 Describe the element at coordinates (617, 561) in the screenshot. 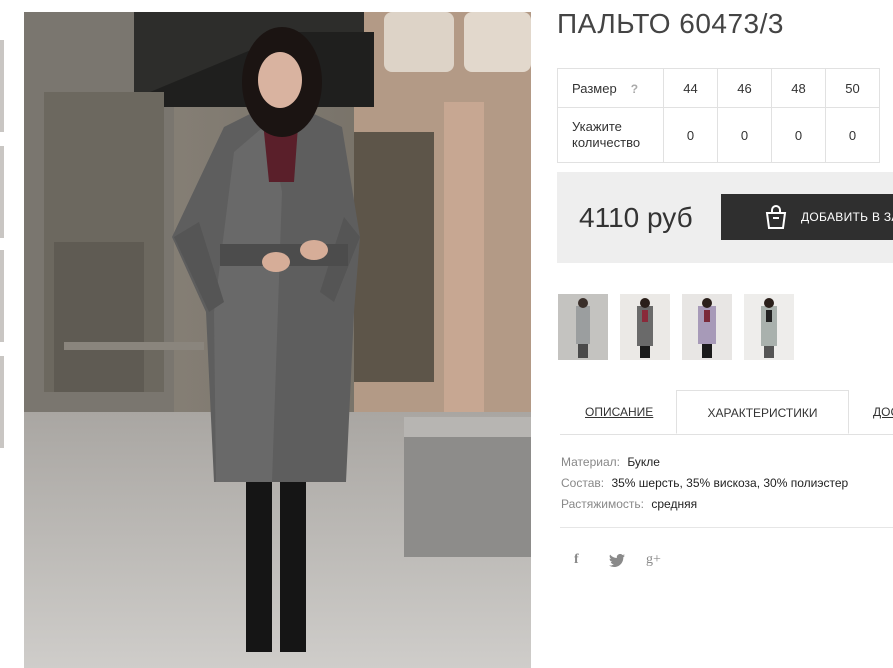

I see `twitter-icon` at that location.